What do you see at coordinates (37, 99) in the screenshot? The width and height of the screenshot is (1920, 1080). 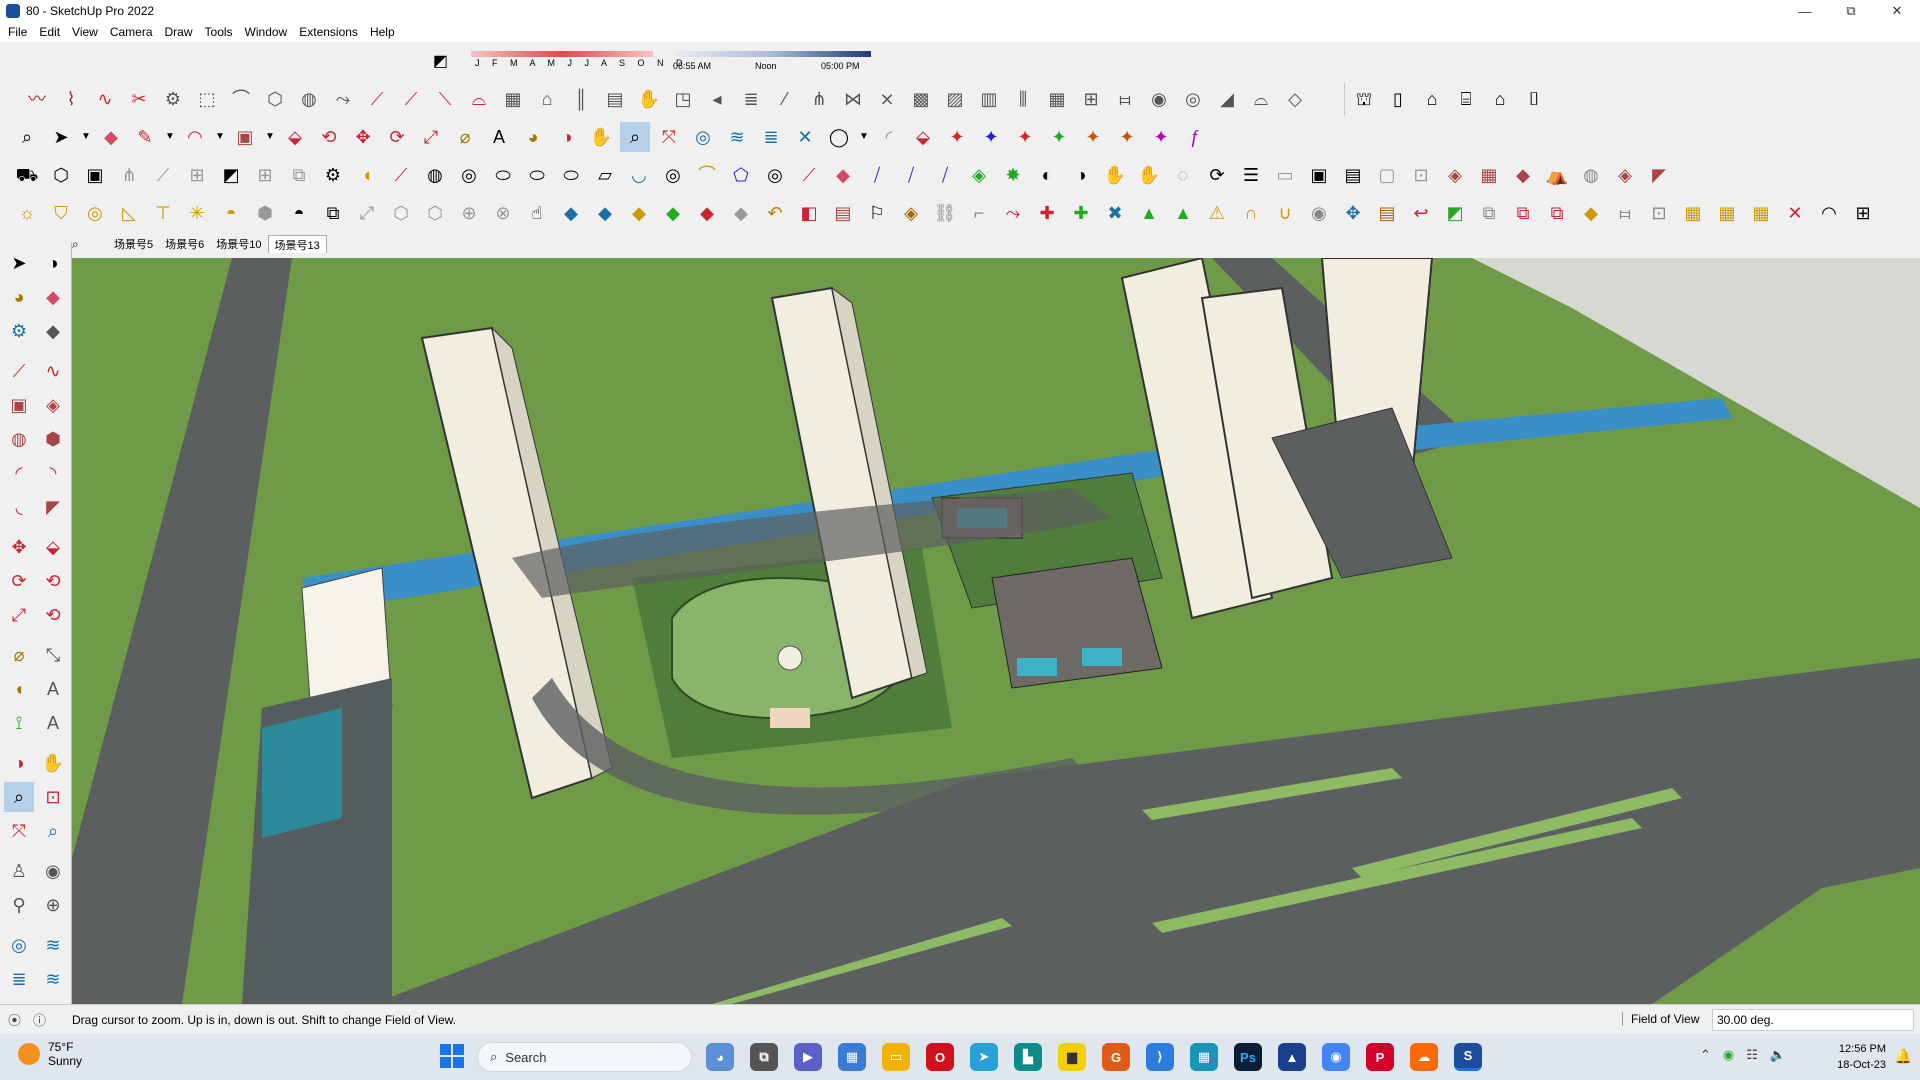 I see `curve-icon: 〰` at bounding box center [37, 99].